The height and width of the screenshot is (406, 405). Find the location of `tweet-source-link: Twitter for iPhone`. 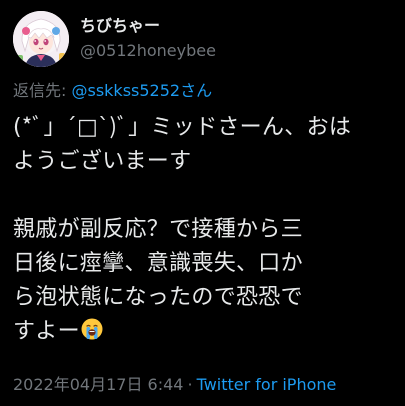

tweet-source-link: Twitter for iPhone is located at coordinates (267, 384).